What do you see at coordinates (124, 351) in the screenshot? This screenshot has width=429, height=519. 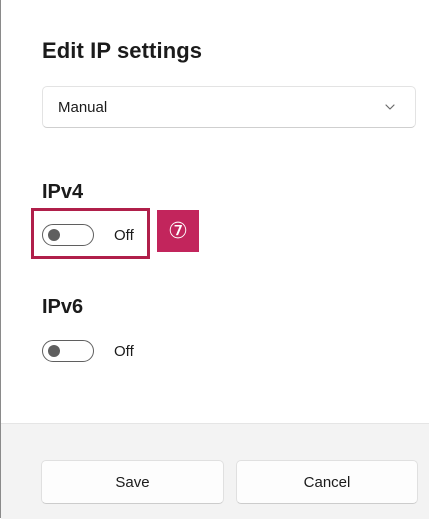 I see `ipv6-toggle-state: Off` at bounding box center [124, 351].